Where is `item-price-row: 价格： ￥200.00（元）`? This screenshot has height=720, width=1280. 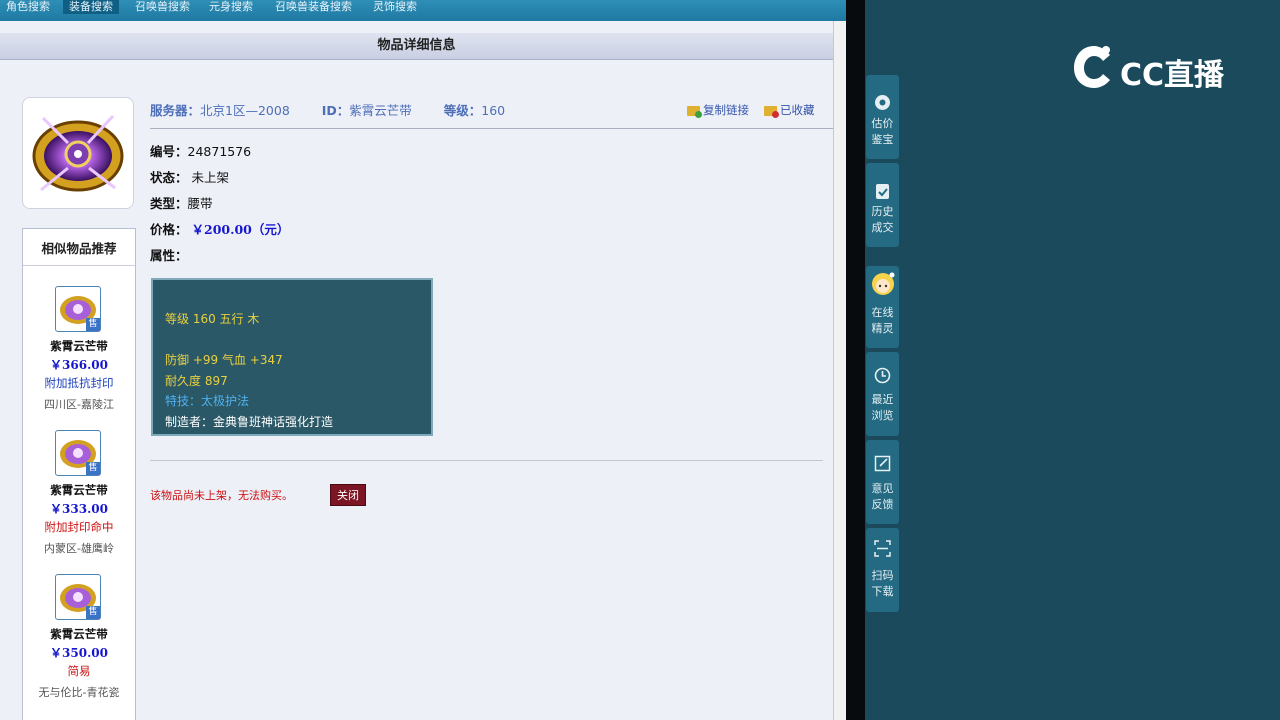 item-price-row: 价格： ￥200.00（元） is located at coordinates (219, 228).